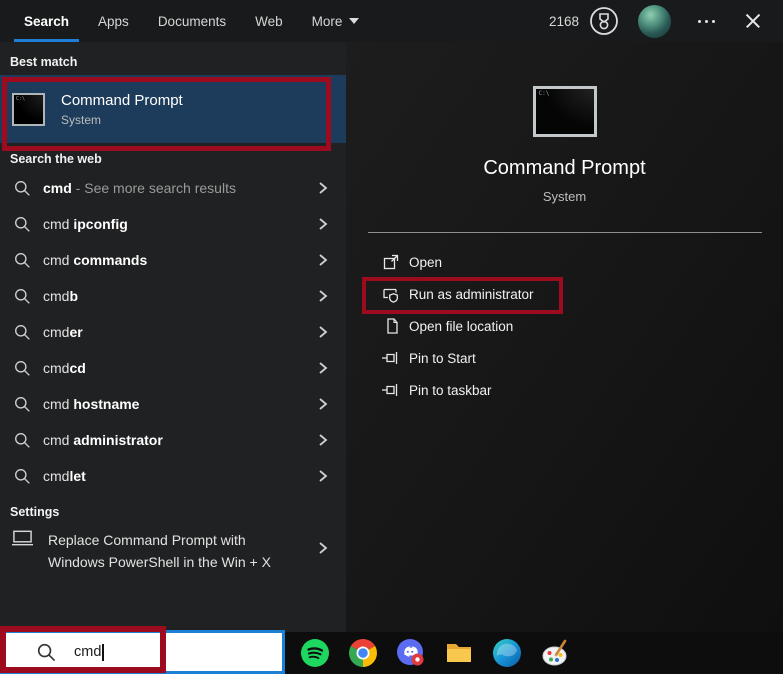 This screenshot has width=783, height=674. Describe the element at coordinates (103, 652) in the screenshot. I see `text-cursor` at that location.